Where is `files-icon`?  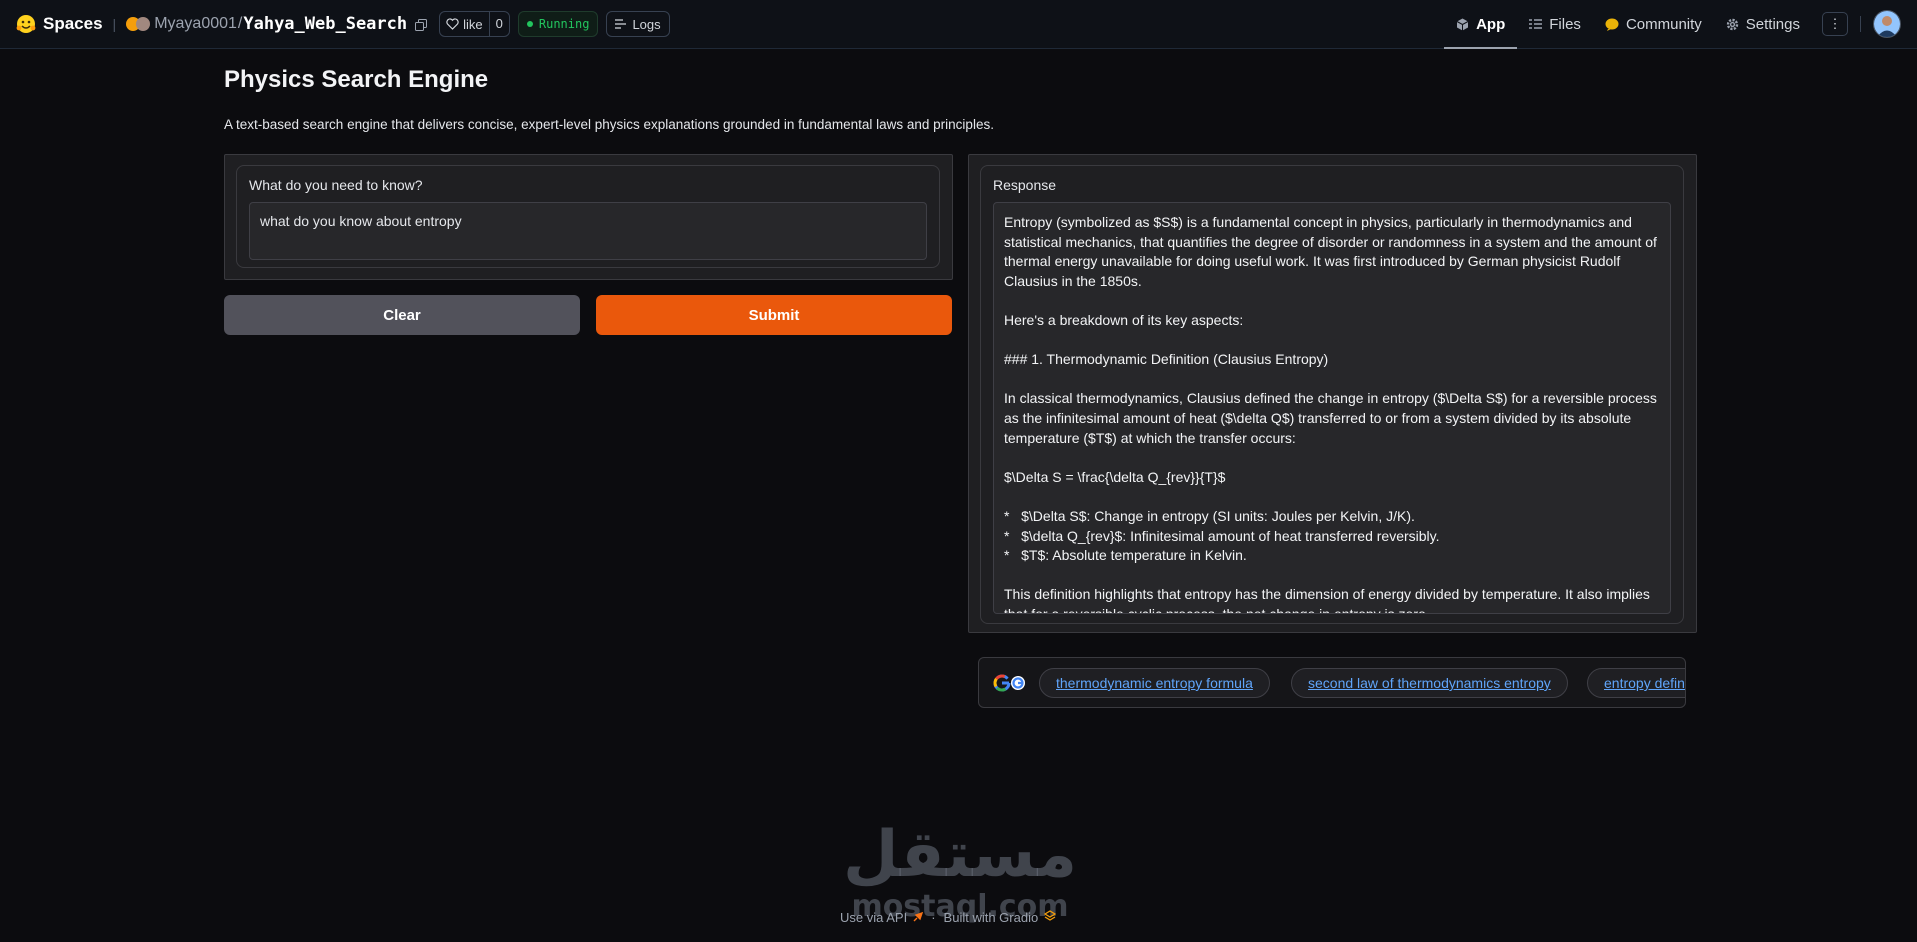 files-icon is located at coordinates (1536, 23).